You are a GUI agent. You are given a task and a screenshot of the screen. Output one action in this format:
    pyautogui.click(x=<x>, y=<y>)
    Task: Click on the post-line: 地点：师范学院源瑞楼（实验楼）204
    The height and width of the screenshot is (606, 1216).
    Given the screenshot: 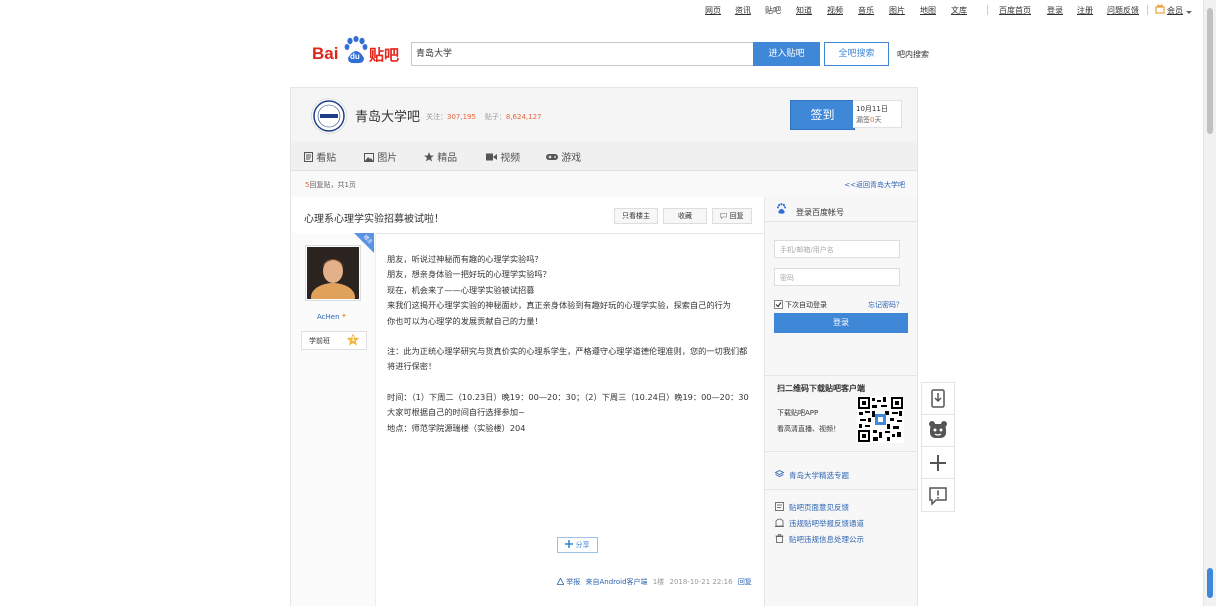 What is the action you would take?
    pyautogui.click(x=456, y=427)
    